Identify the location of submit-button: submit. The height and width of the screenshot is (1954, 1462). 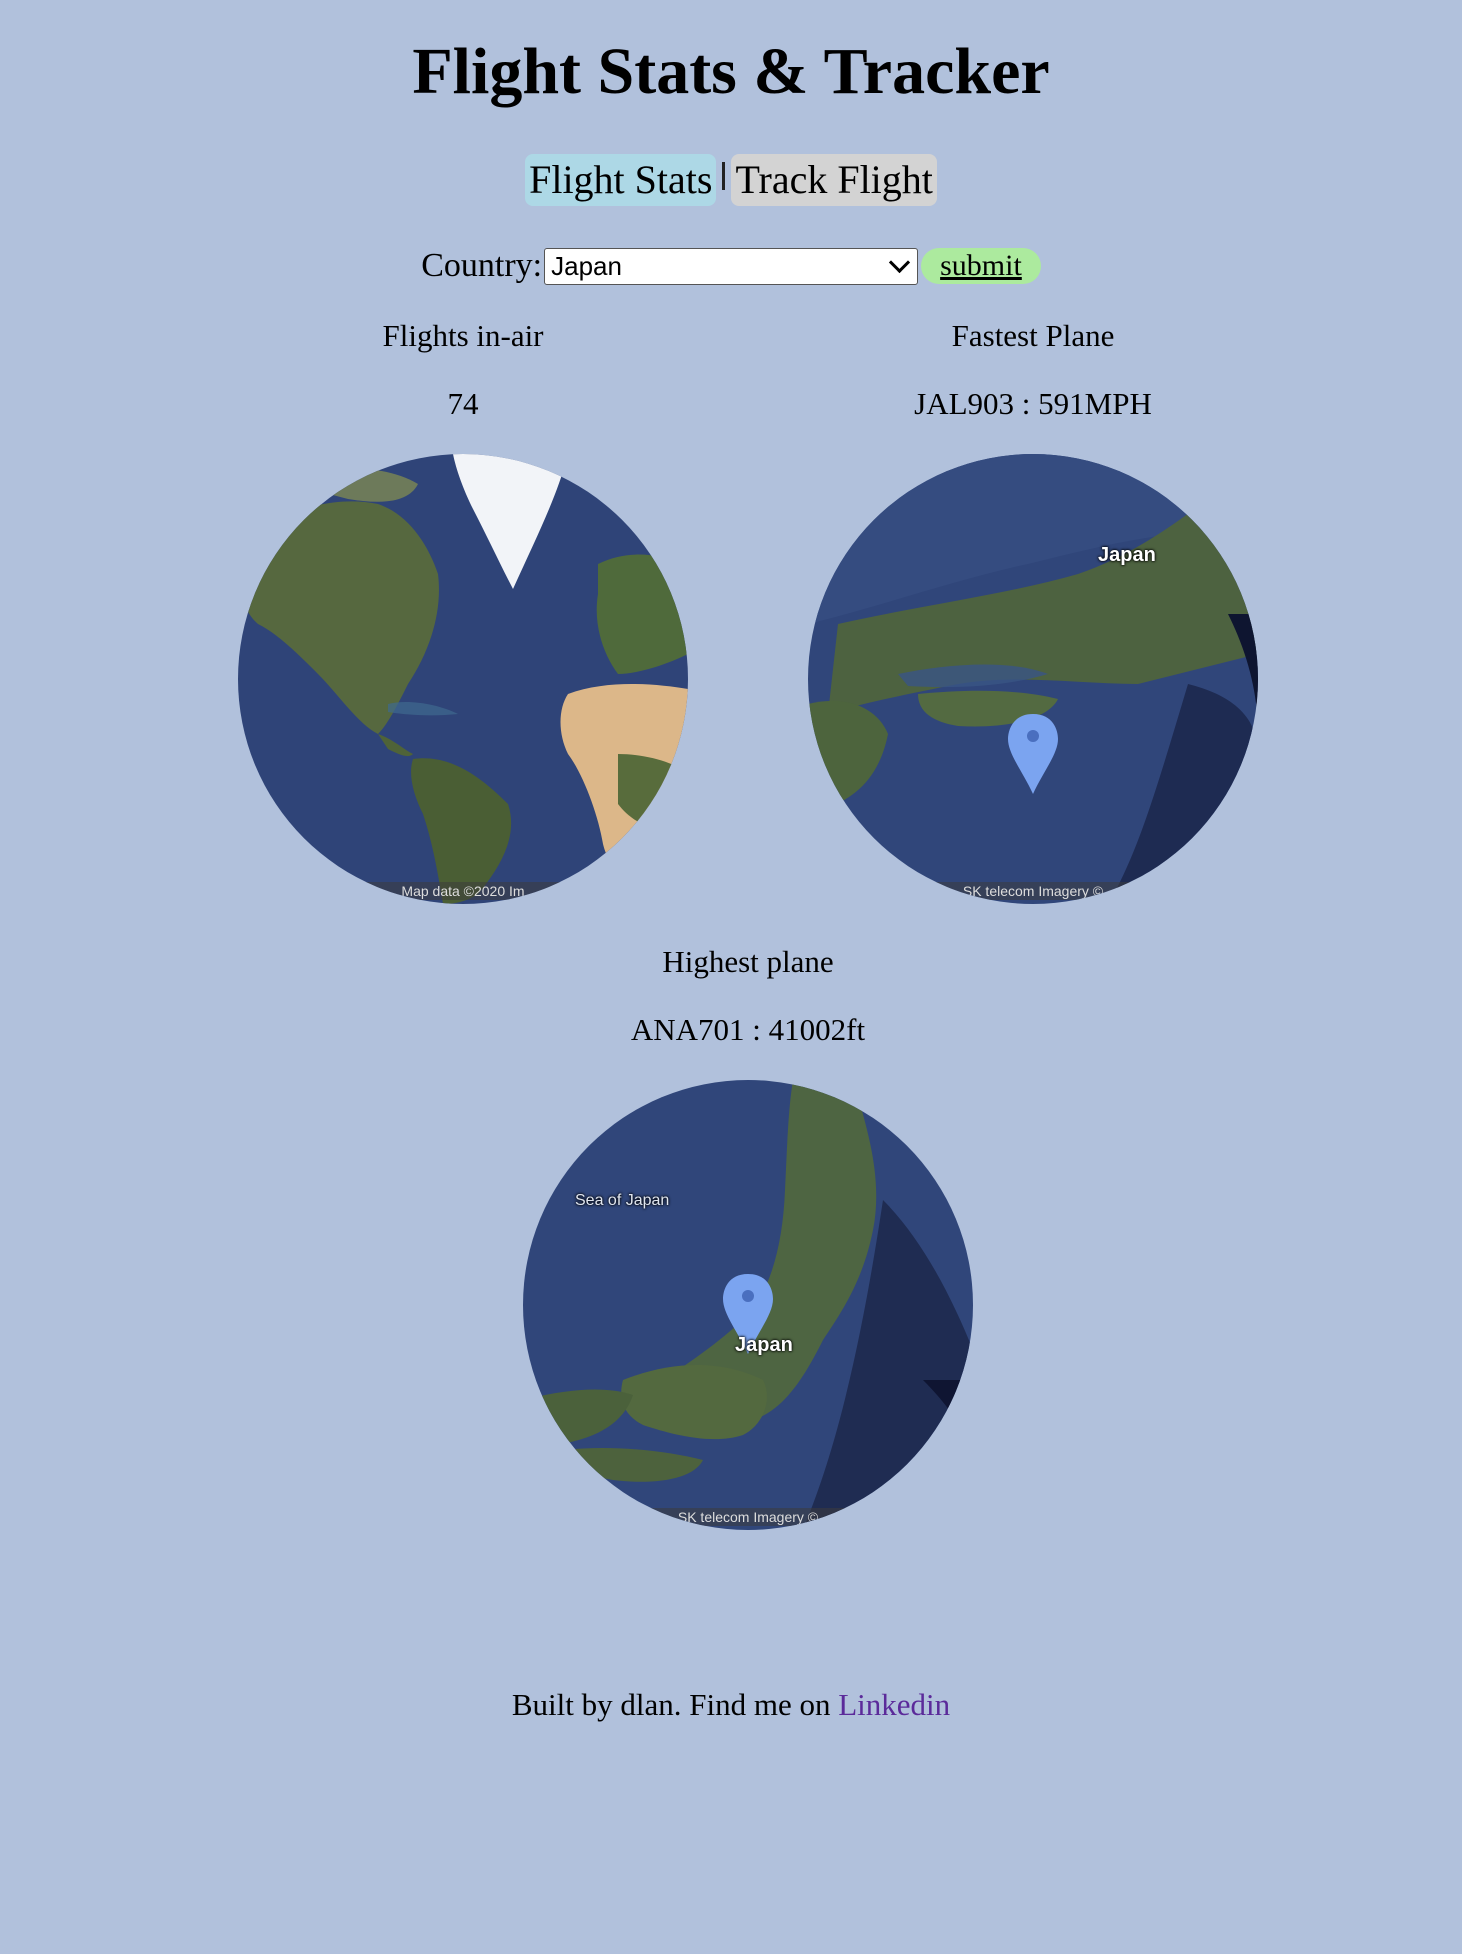
(981, 266).